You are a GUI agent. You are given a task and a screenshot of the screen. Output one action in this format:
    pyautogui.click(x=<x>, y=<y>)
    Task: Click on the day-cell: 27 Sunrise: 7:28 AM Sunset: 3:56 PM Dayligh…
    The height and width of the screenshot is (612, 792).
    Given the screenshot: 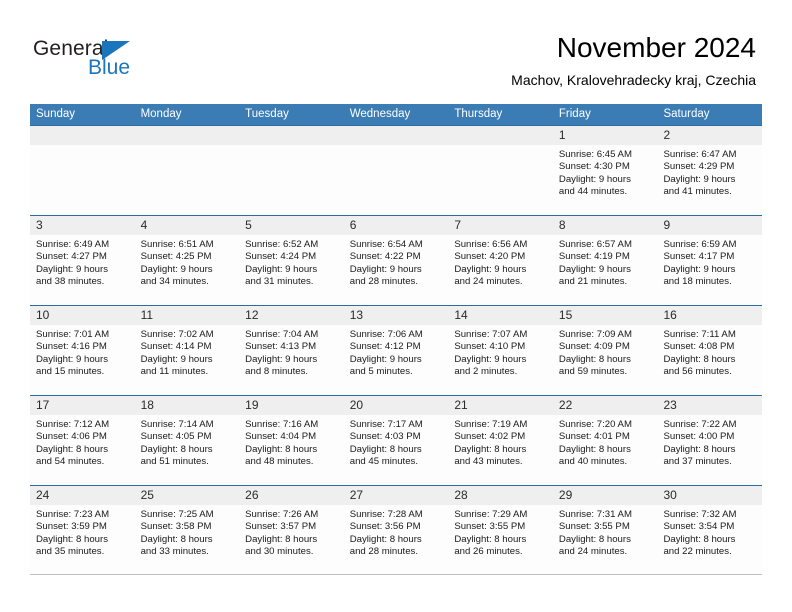 What is the action you would take?
    pyautogui.click(x=396, y=530)
    